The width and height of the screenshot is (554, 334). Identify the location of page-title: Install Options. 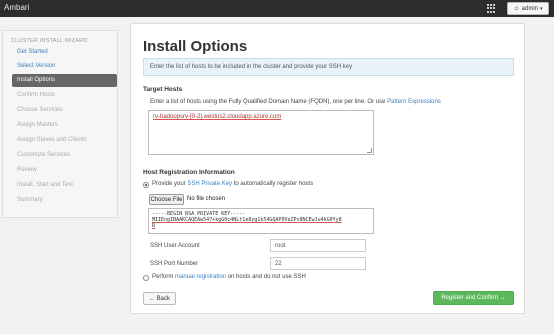
(195, 46).